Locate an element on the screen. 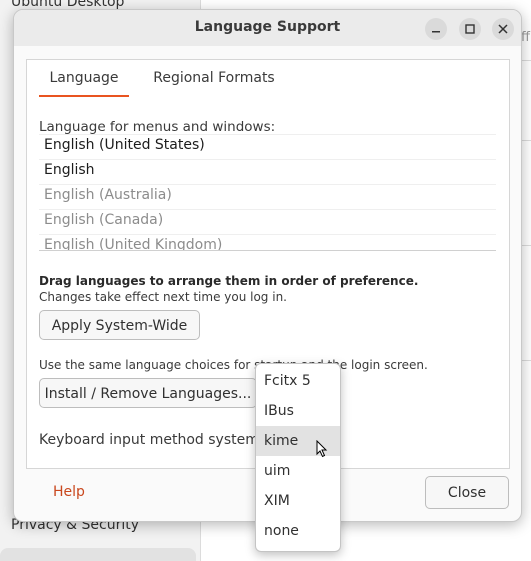 The height and width of the screenshot is (561, 531). language-list-heading: Language for menus and windows: is located at coordinates (157, 127).